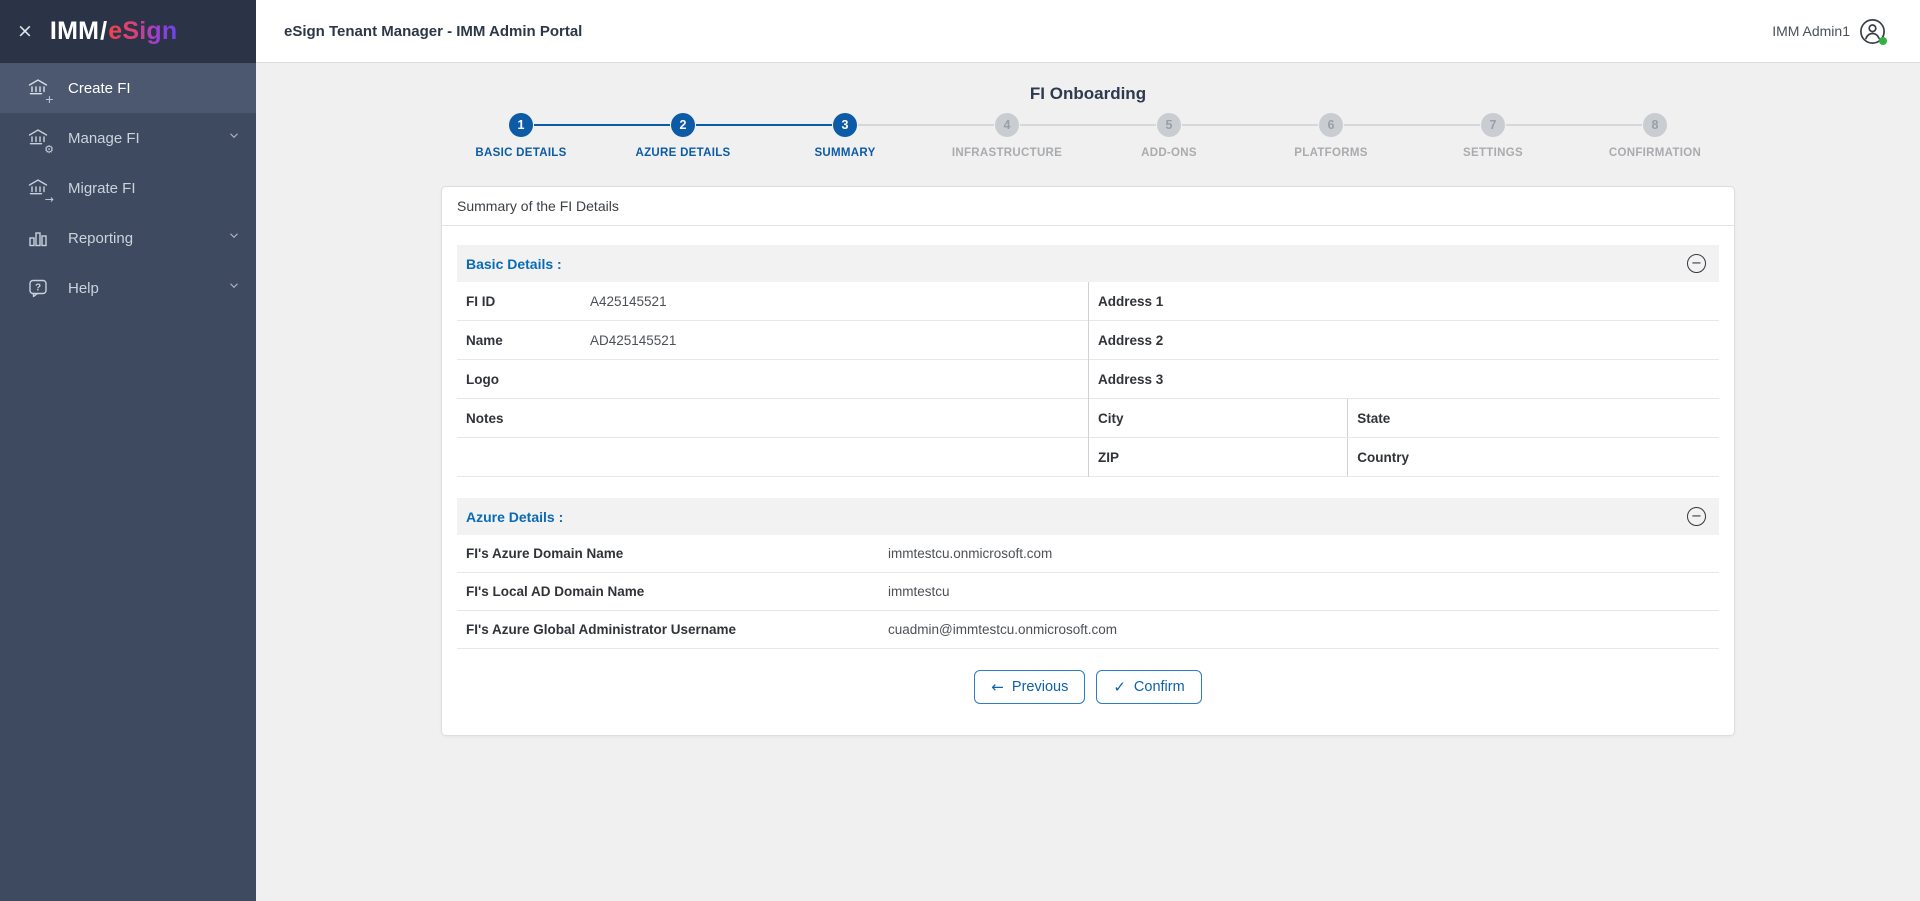  Describe the element at coordinates (515, 516) in the screenshot. I see `section-heading: Azure Details :` at that location.